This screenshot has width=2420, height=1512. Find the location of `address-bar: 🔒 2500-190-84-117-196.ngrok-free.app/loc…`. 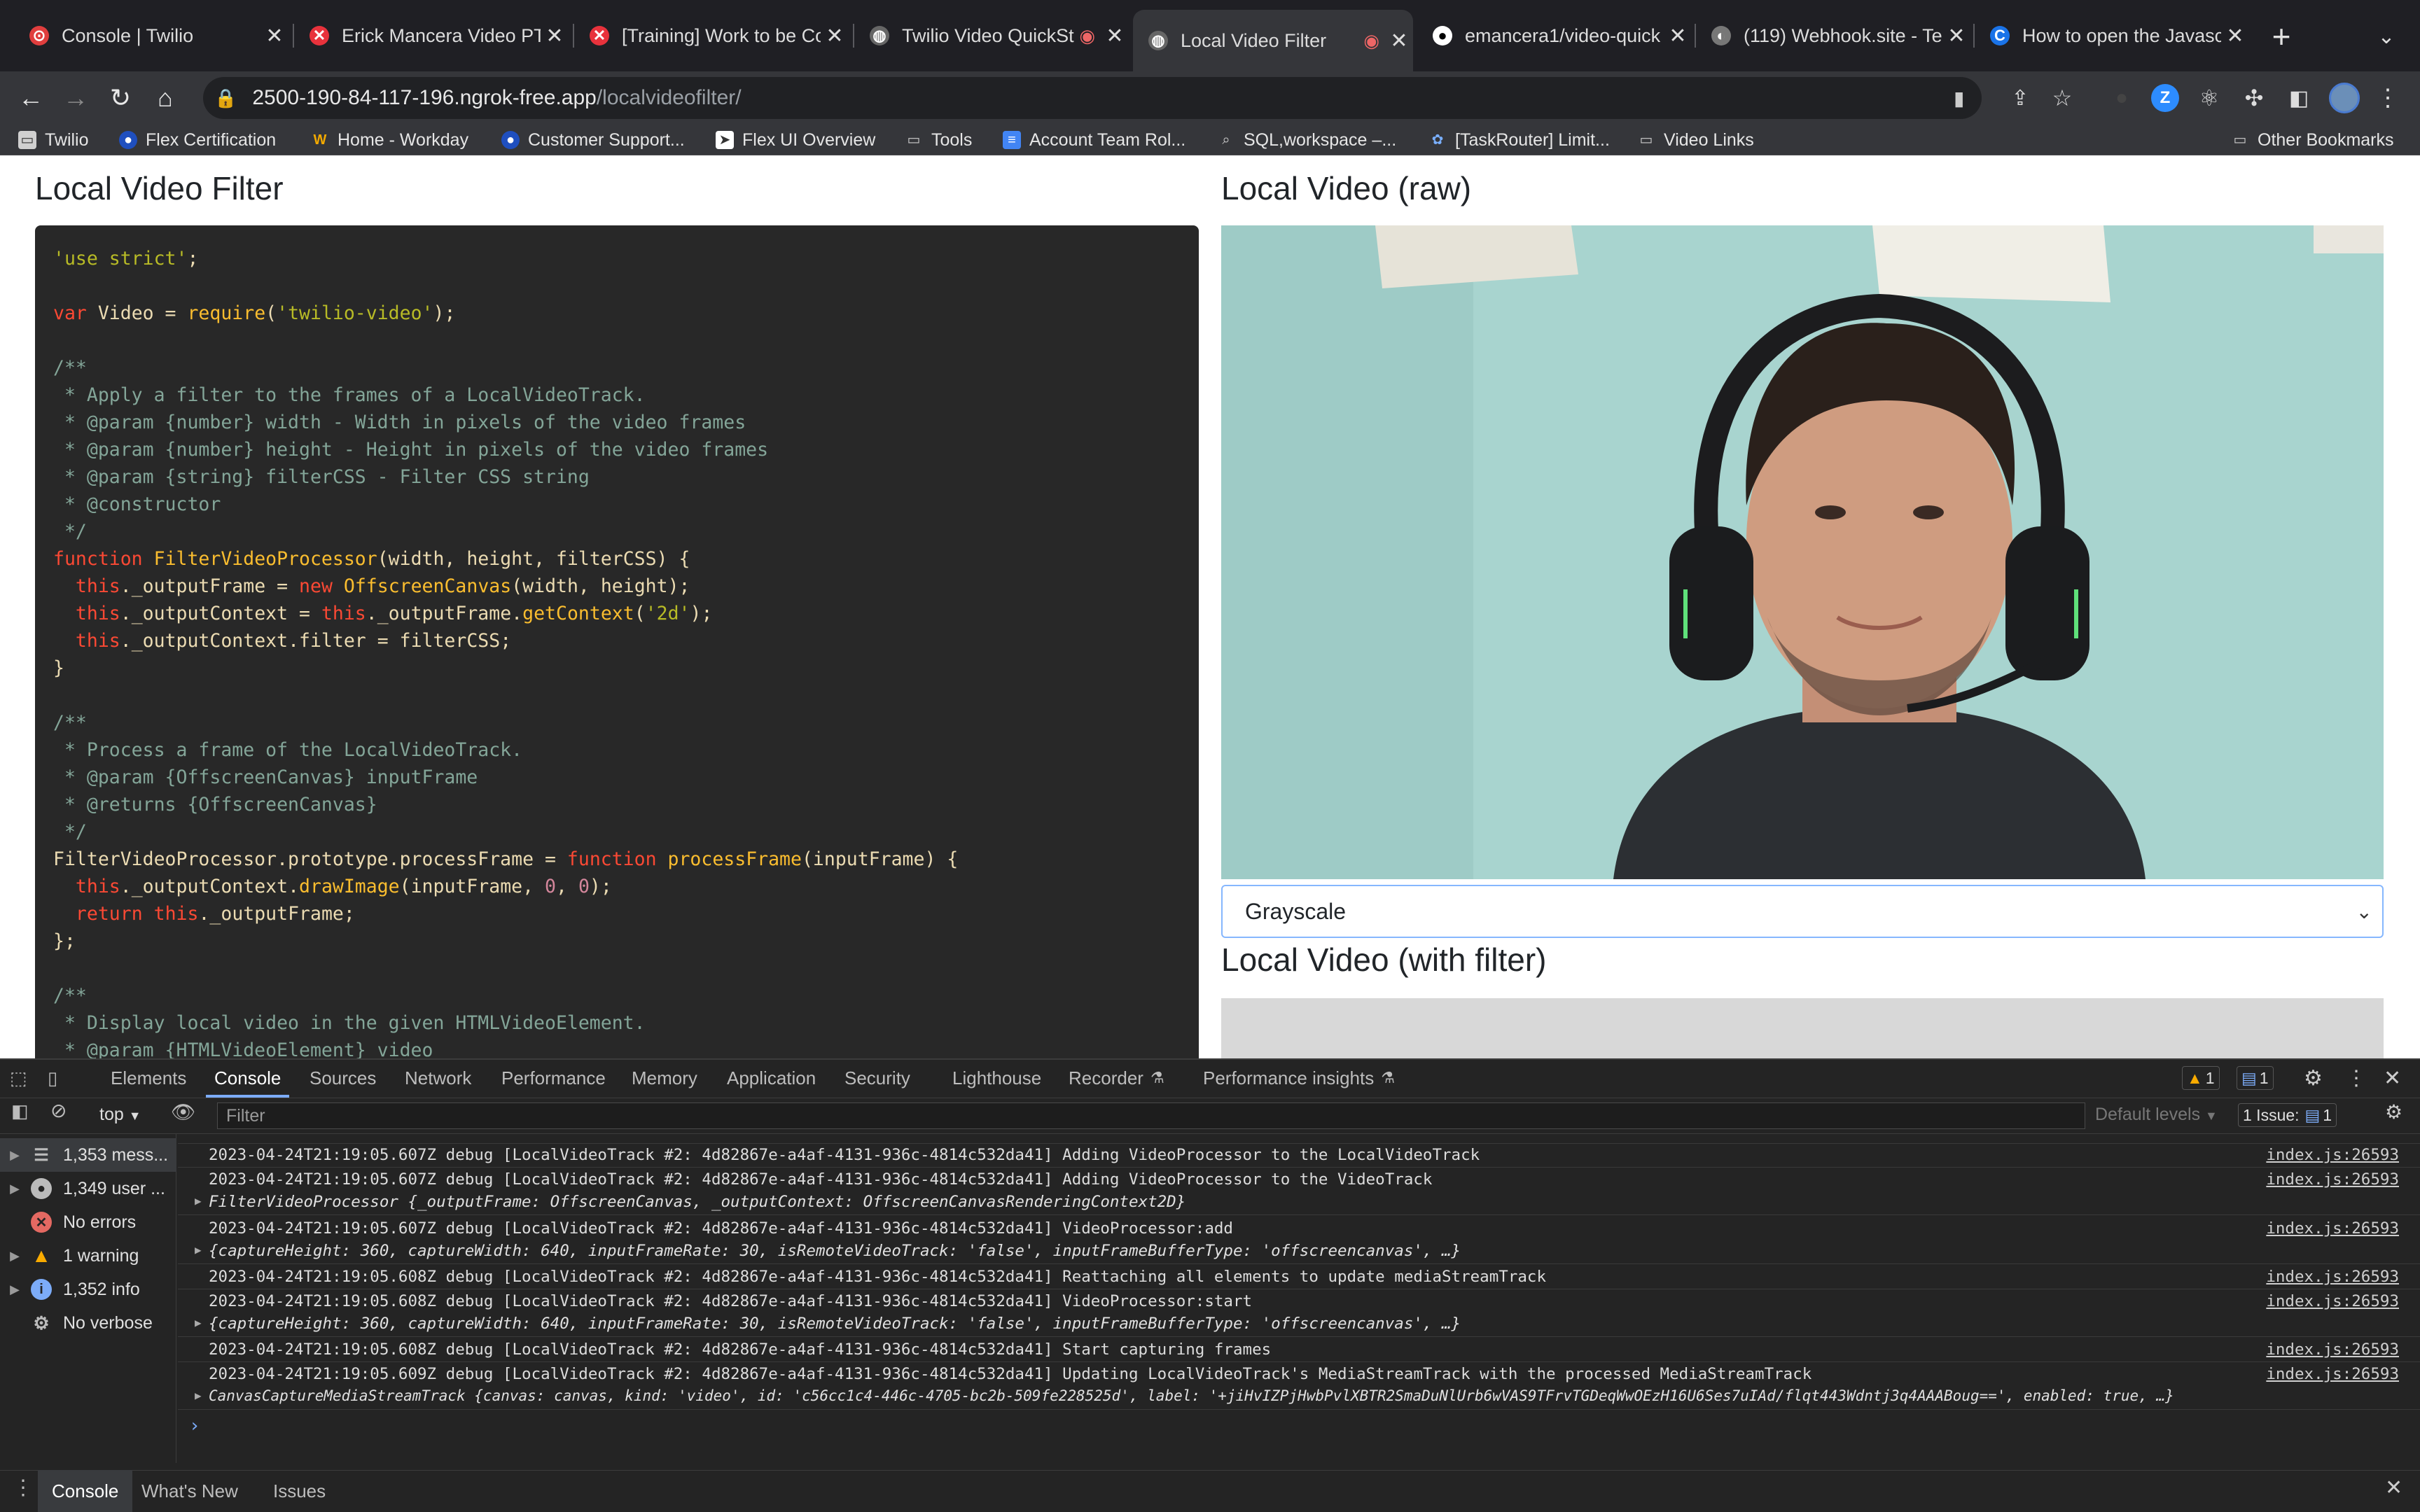

address-bar: 🔒 2500-190-84-117-196.ngrok-free.app/loc… is located at coordinates (1092, 98).